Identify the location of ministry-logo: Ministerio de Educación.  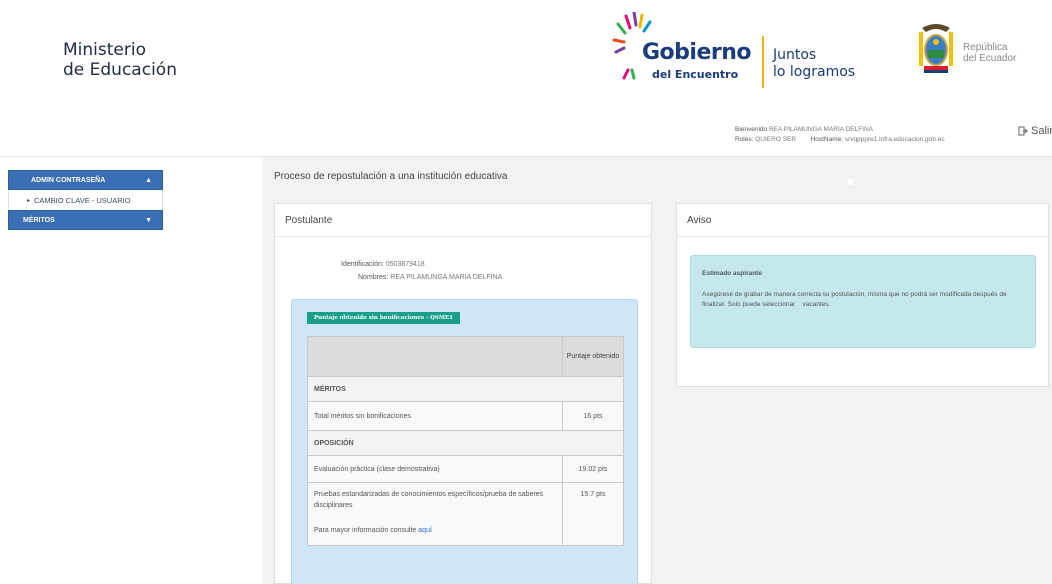
(120, 60).